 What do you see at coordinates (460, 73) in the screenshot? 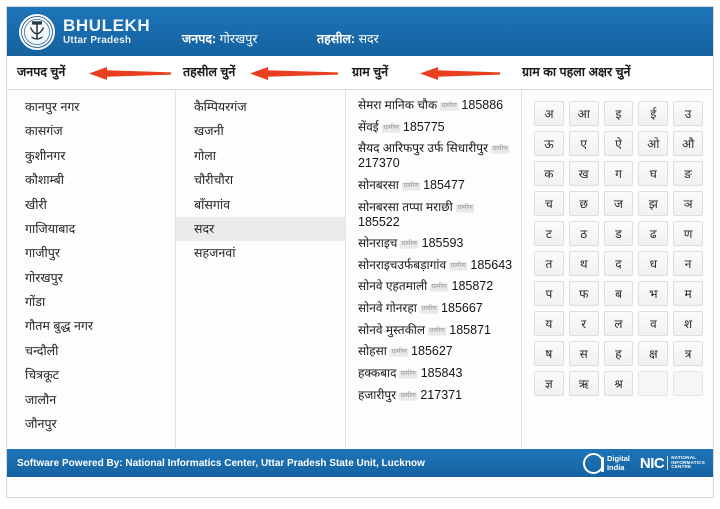
I see `pointer-arrow-village-icon` at bounding box center [460, 73].